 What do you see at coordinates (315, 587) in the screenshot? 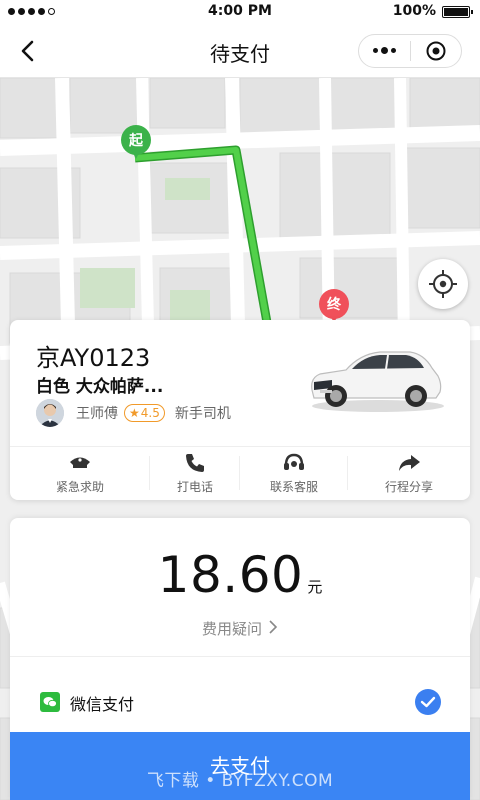
I see `fare-unit: 元` at bounding box center [315, 587].